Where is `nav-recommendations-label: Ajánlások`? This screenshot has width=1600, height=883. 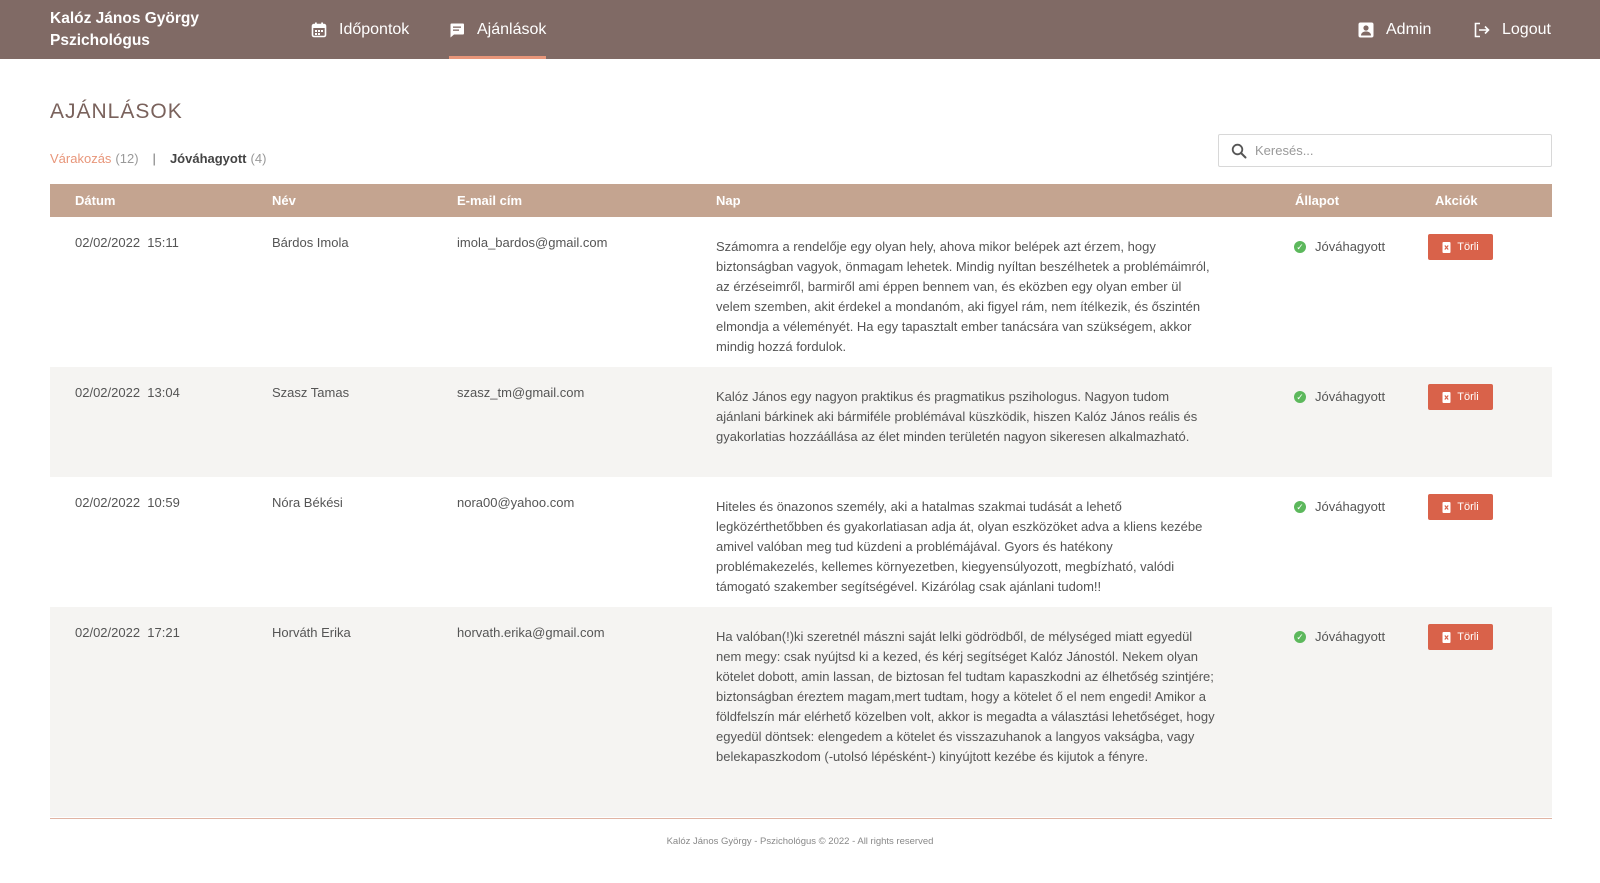 nav-recommendations-label: Ajánlások is located at coordinates (512, 29).